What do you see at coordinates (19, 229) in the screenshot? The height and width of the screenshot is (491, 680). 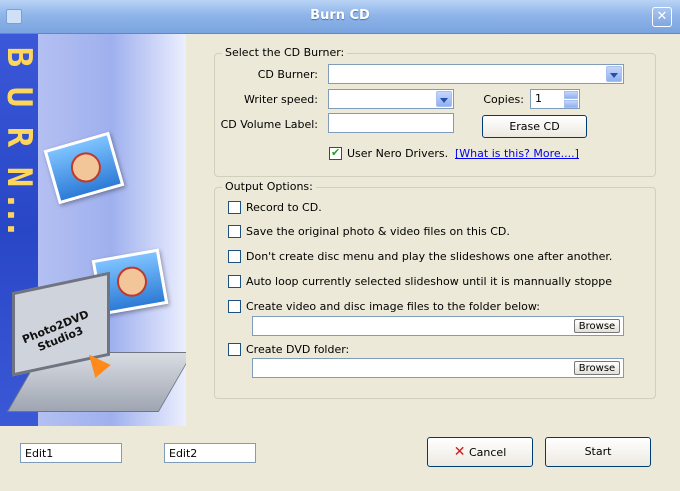 I see `burn-letter: .` at bounding box center [19, 229].